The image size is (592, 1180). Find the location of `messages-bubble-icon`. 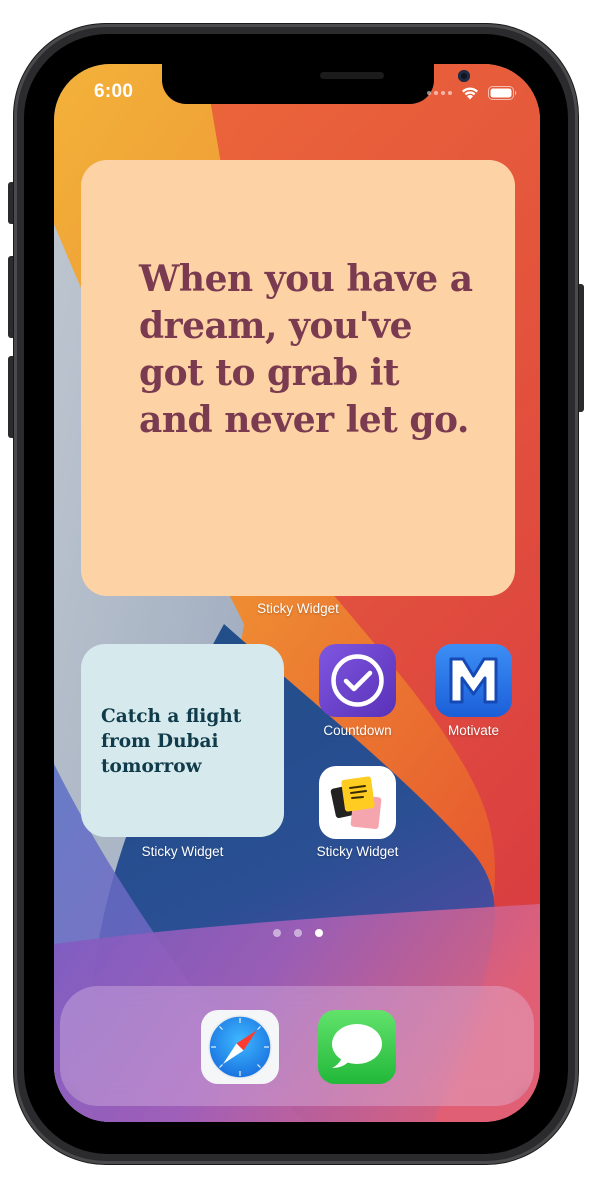

messages-bubble-icon is located at coordinates (357, 1046).